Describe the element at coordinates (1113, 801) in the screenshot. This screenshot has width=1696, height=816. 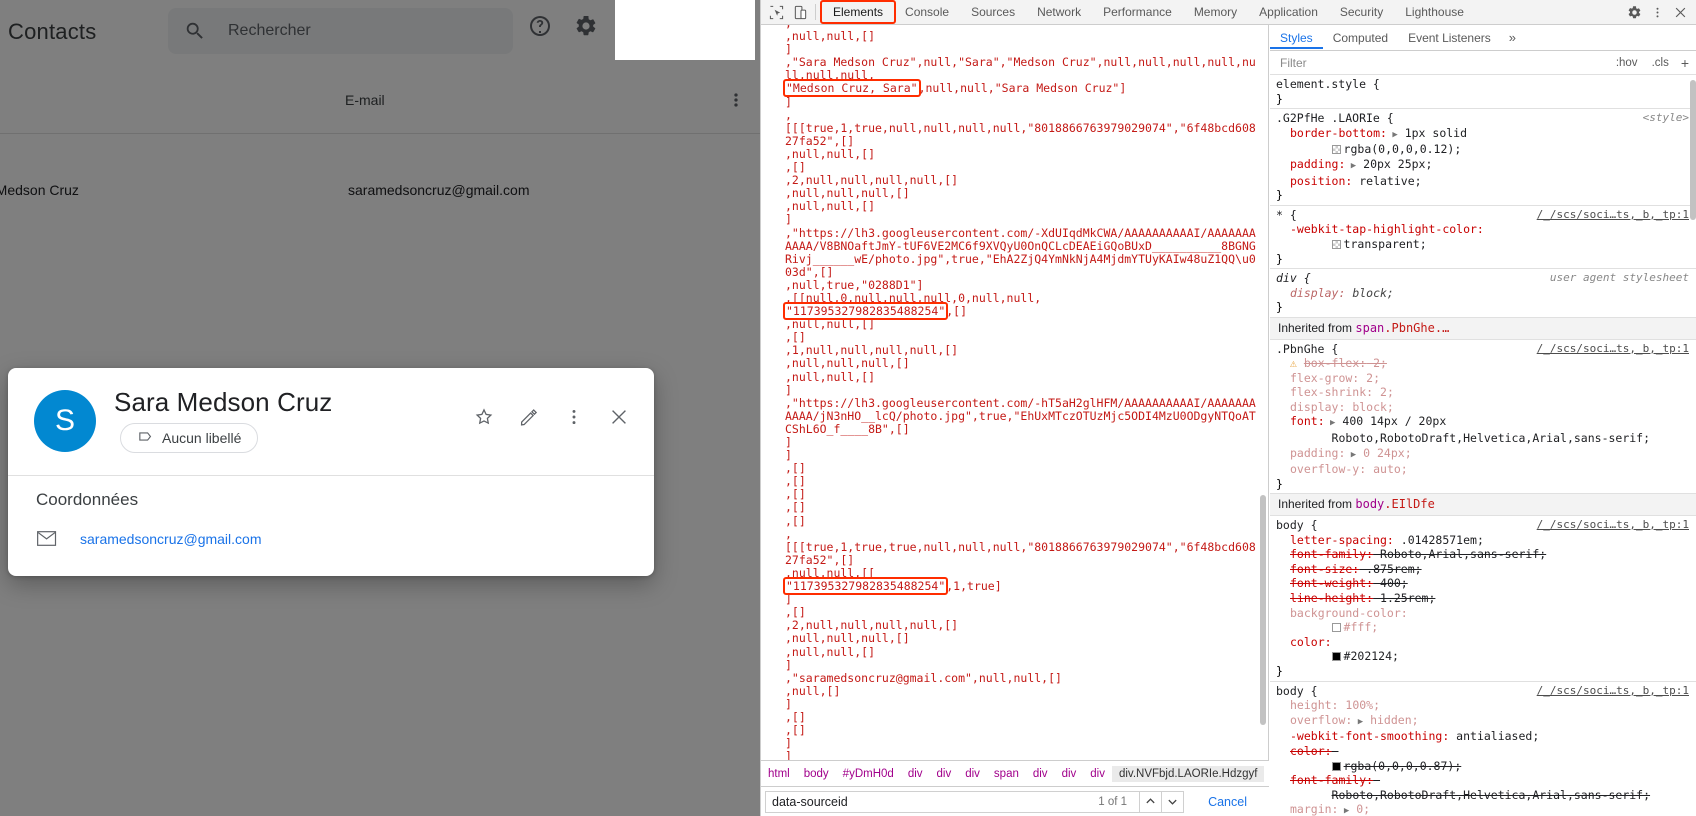
I see `search-match-count: 1 of 1` at that location.